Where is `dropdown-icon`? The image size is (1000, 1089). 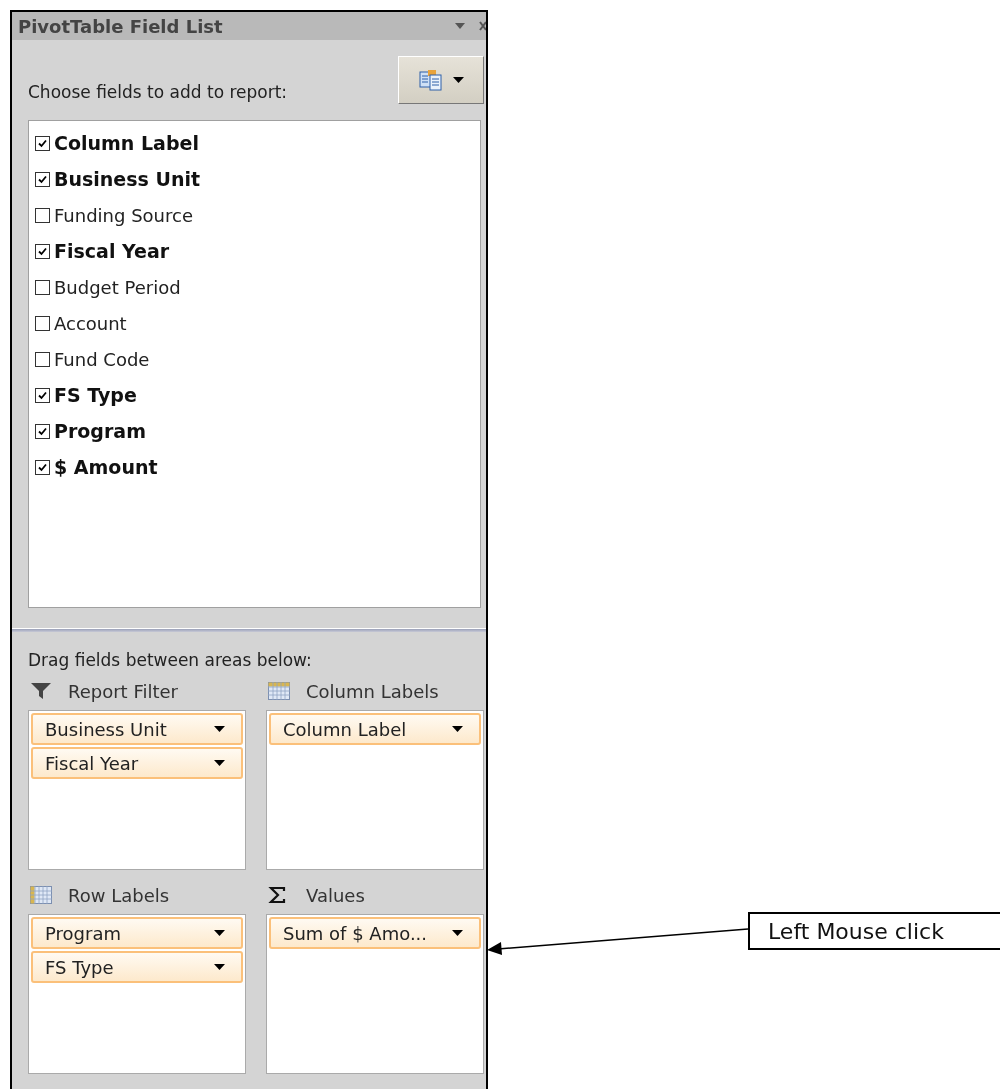 dropdown-icon is located at coordinates (460, 26).